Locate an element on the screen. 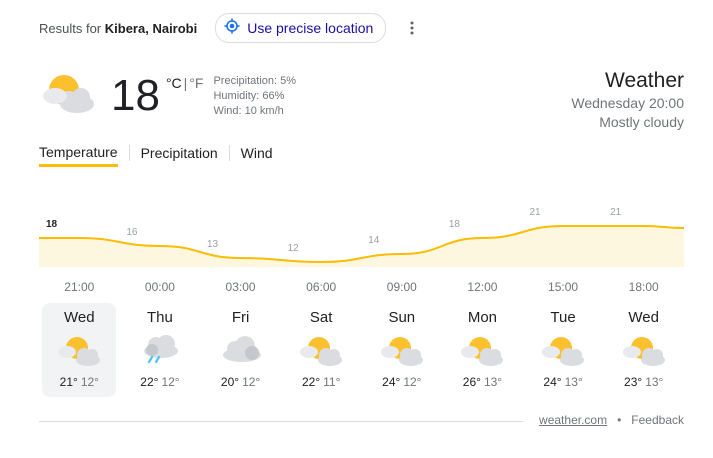 The image size is (713, 458). cloudy-icon is located at coordinates (241, 351).